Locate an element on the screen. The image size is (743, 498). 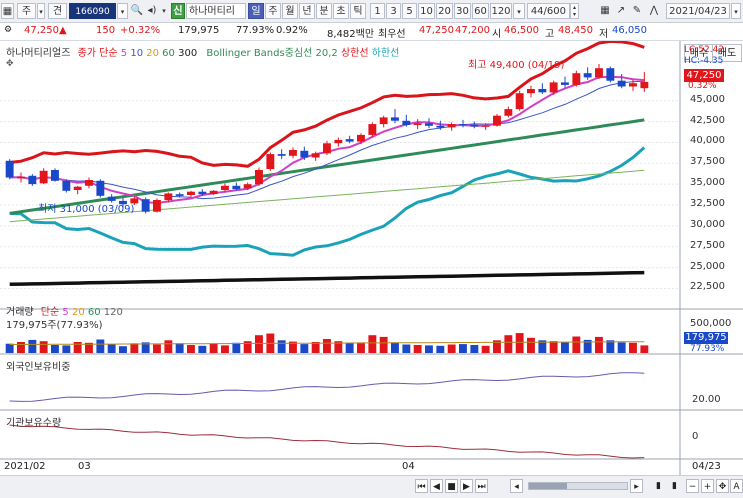
tools-icon: ✎ is located at coordinates (637, 11).